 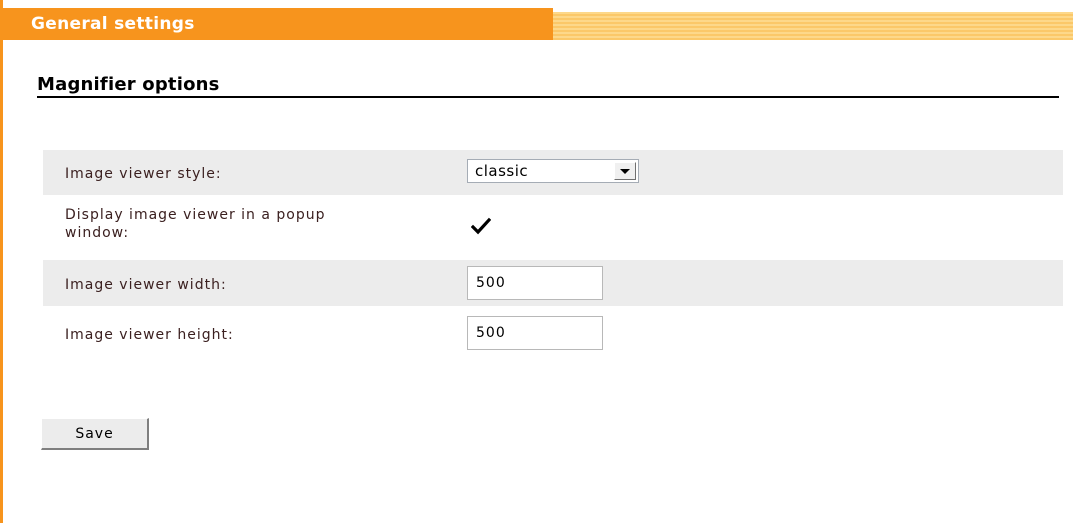 What do you see at coordinates (195, 215) in the screenshot?
I see `popup-label-line1: Display image viewer in a popup` at bounding box center [195, 215].